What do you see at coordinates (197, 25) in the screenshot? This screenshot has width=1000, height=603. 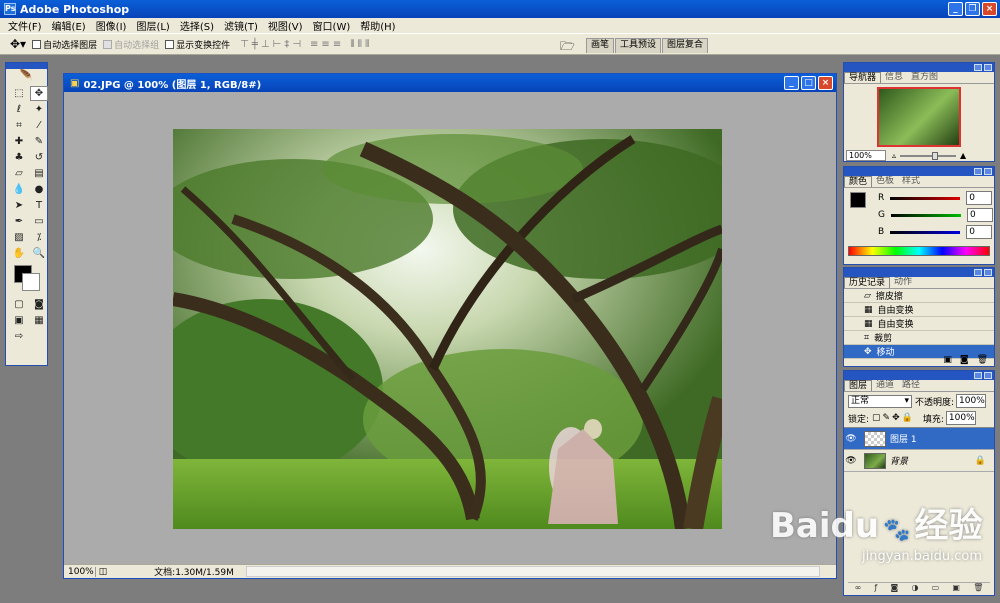 I see `menu-select: 选择(S)` at bounding box center [197, 25].